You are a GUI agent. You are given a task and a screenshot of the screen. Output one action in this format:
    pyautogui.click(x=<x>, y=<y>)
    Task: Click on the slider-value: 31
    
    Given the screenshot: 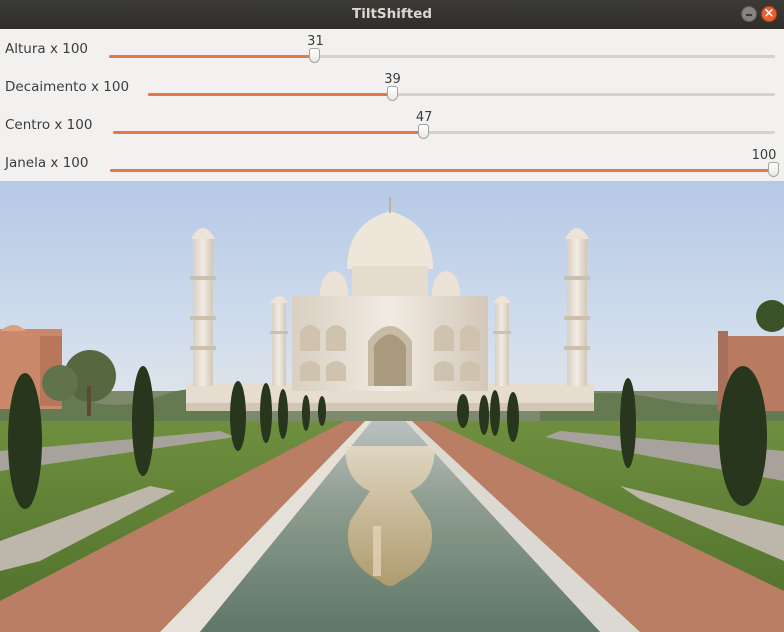 What is the action you would take?
    pyautogui.click(x=315, y=41)
    